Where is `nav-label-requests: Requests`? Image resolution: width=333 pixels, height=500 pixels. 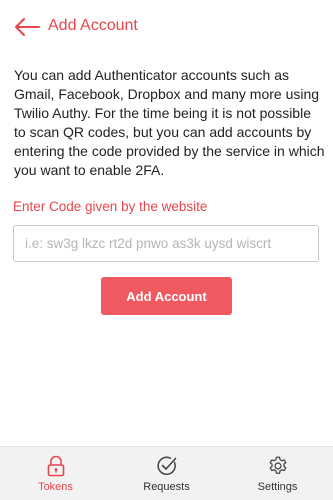 nav-label-requests: Requests is located at coordinates (166, 487).